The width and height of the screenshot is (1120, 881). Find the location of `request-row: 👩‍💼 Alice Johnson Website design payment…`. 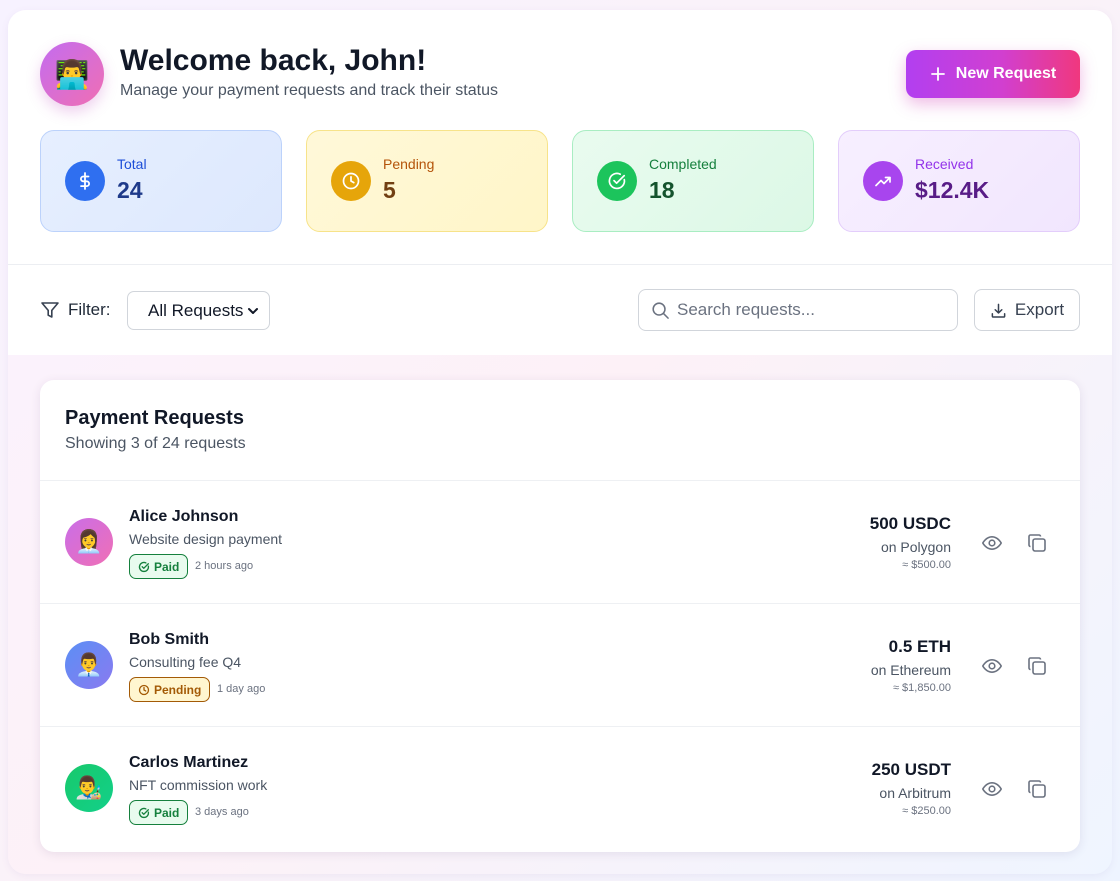

request-row: 👩‍💼 Alice Johnson Website design payment… is located at coordinates (560, 542).